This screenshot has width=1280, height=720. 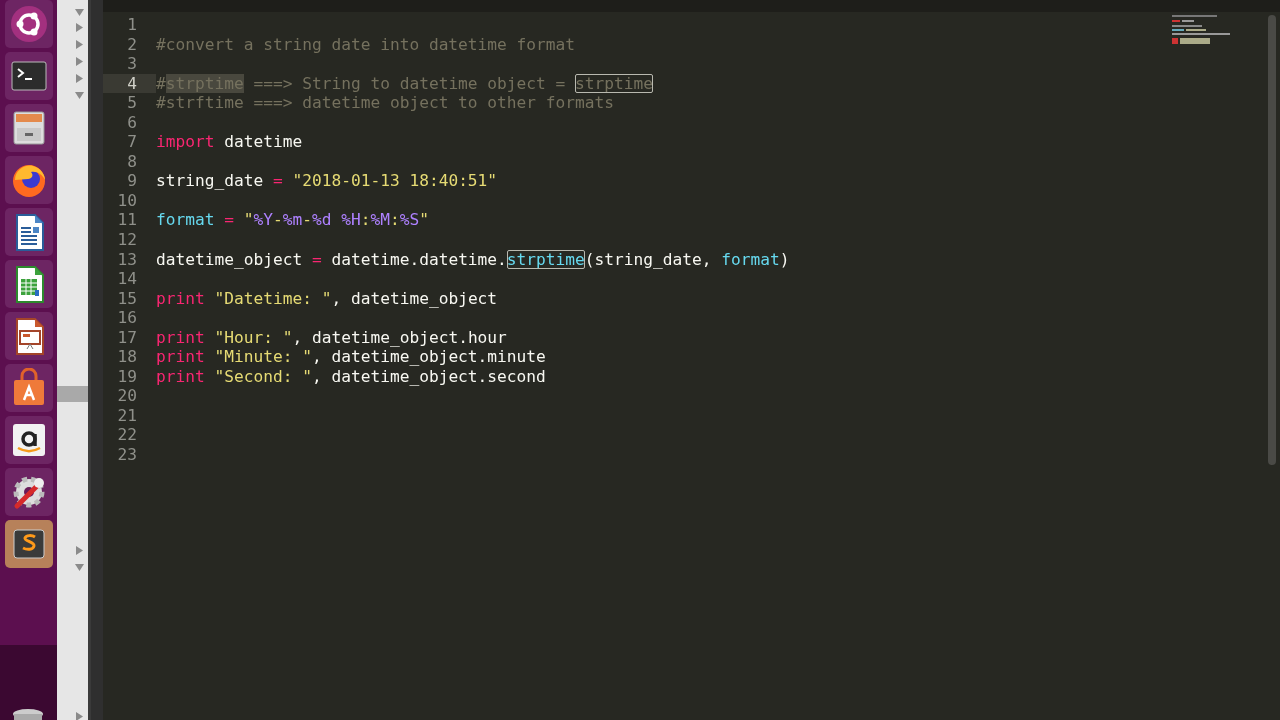 What do you see at coordinates (127, 435) in the screenshot?
I see `line-number: 22` at bounding box center [127, 435].